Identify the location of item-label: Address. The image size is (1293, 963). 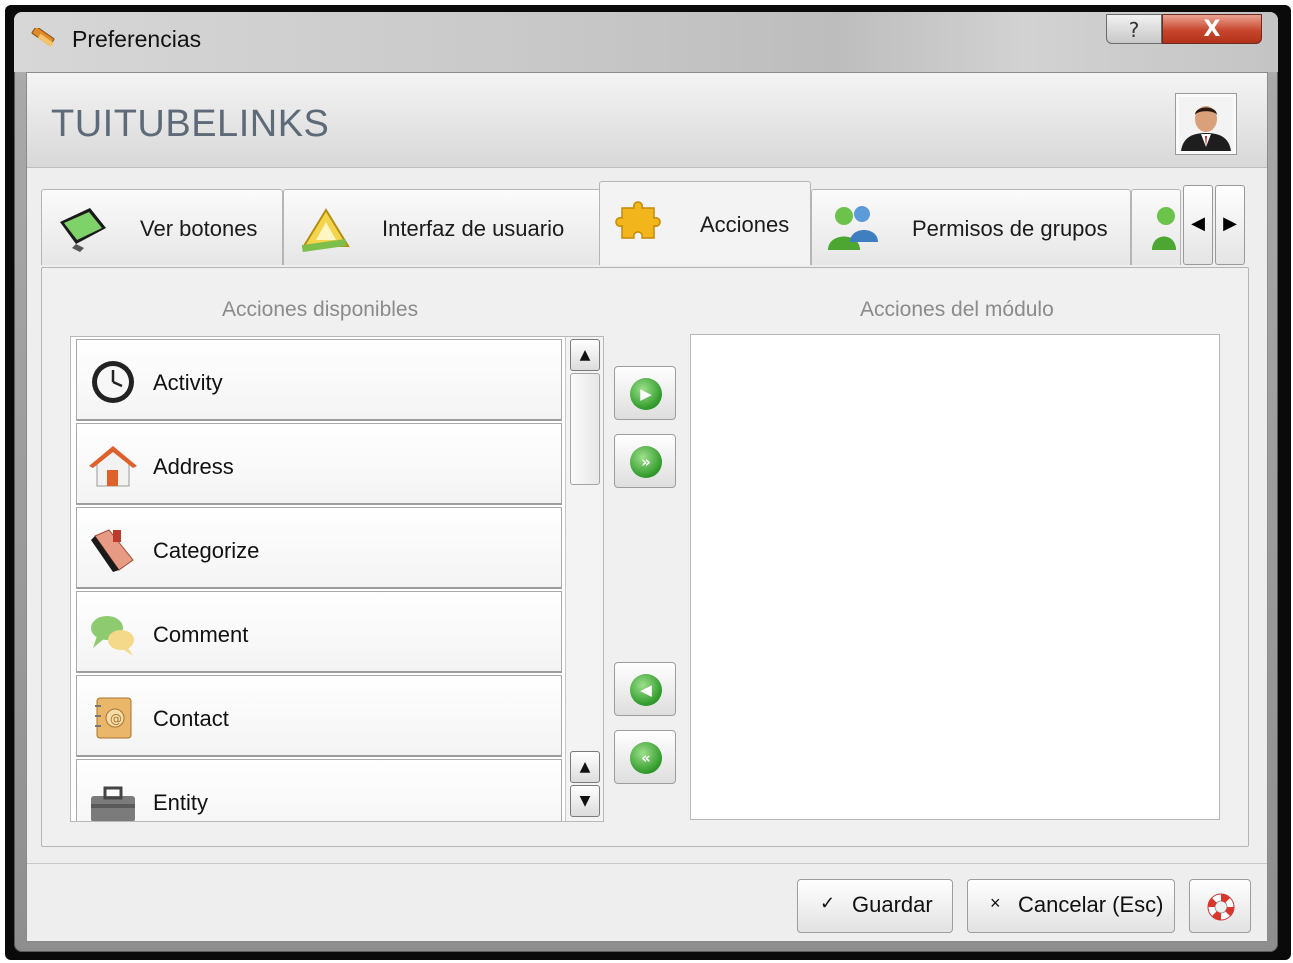
(193, 466).